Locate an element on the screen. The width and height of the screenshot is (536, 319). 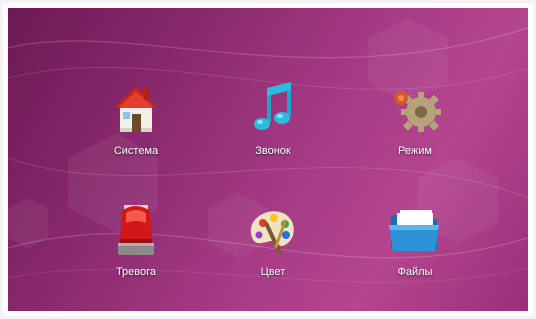
menu-item-label: Файлы is located at coordinates (415, 272).